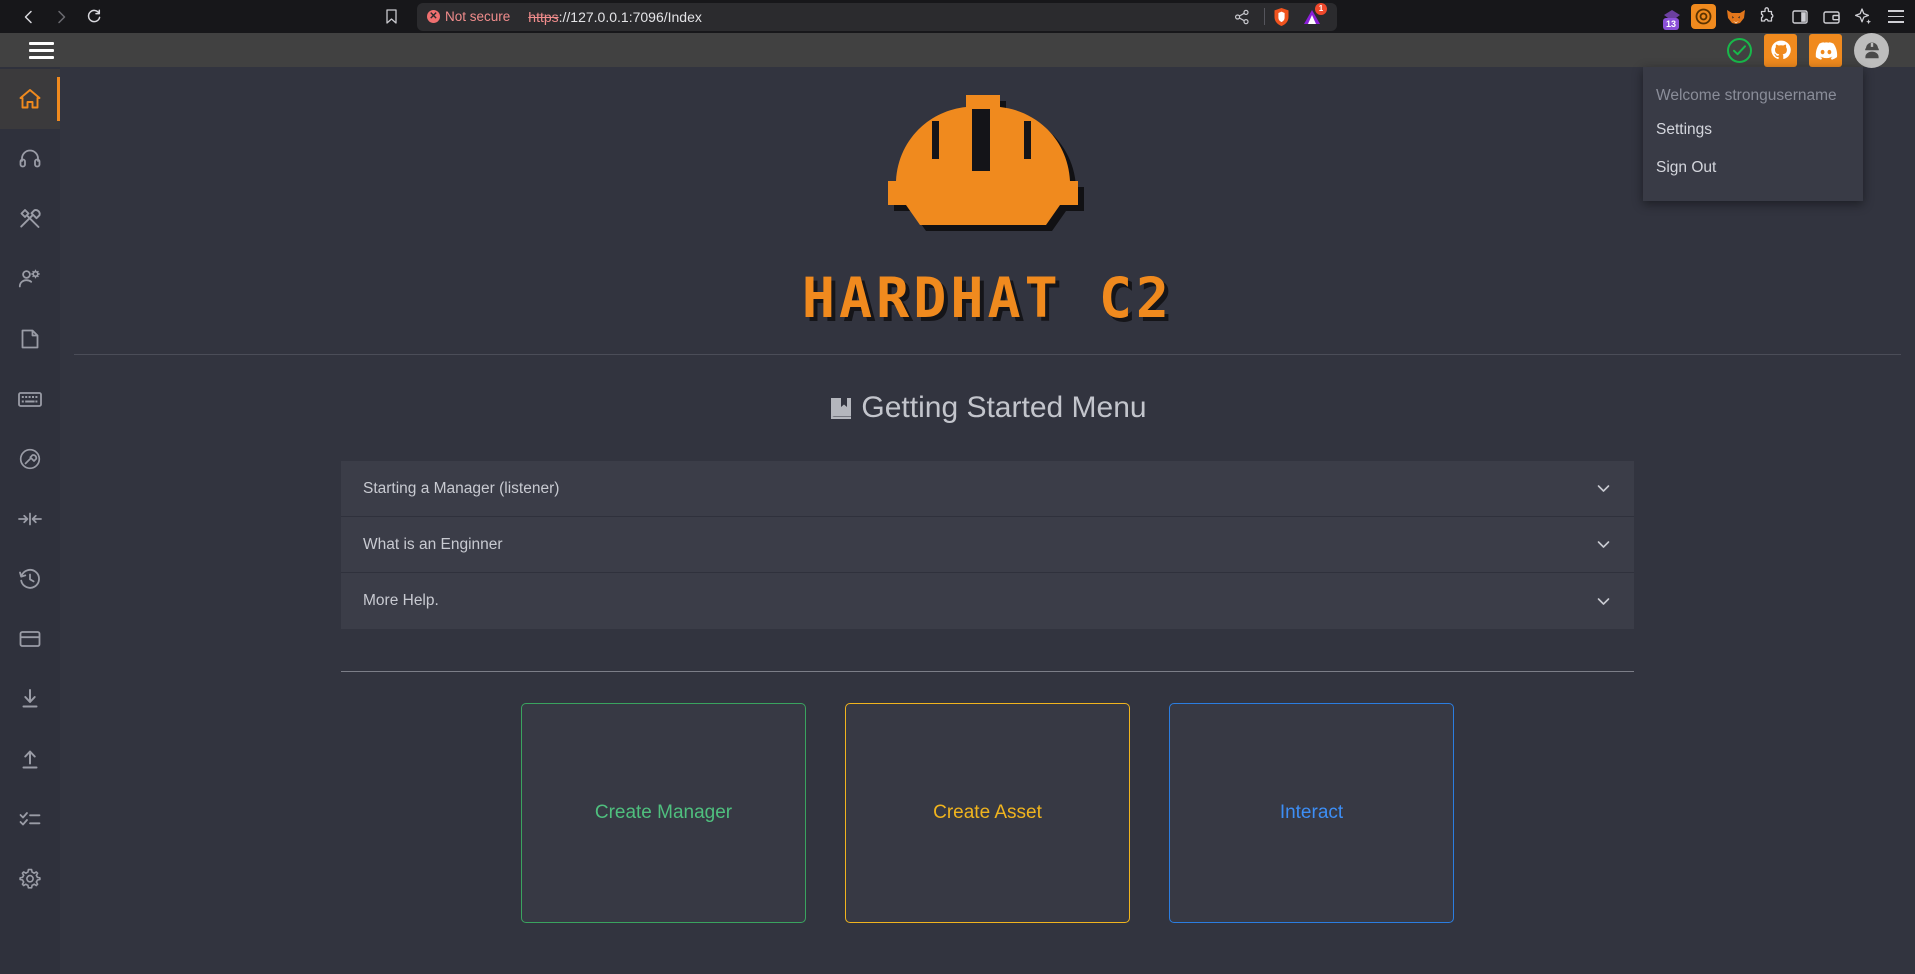  Describe the element at coordinates (1321, 8) in the screenshot. I see `shields-badge: 1` at that location.